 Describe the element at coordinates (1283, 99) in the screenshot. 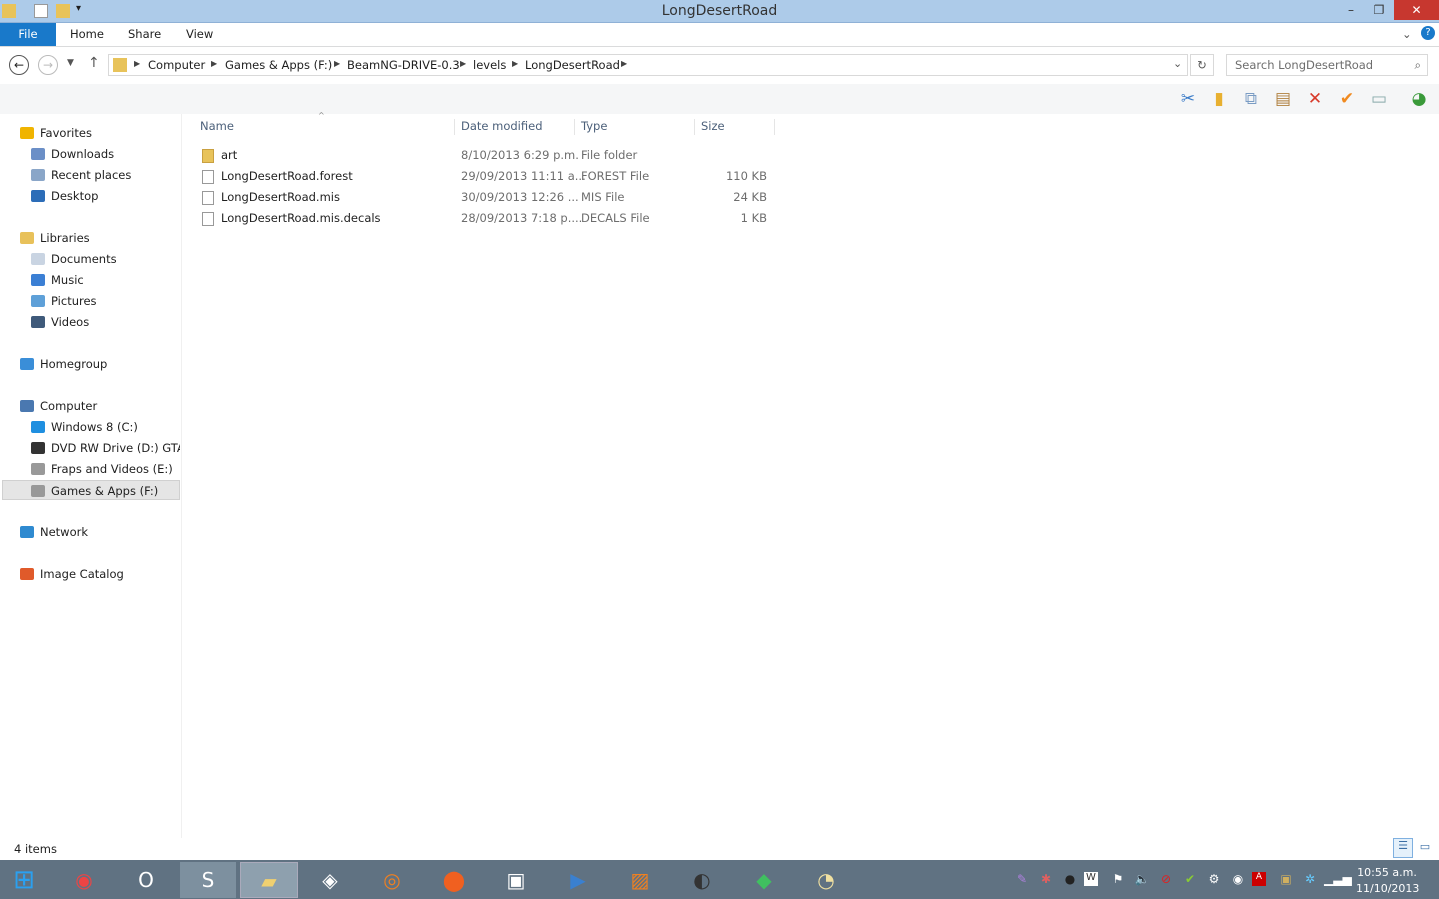

I see `paste-icon: ▤` at that location.